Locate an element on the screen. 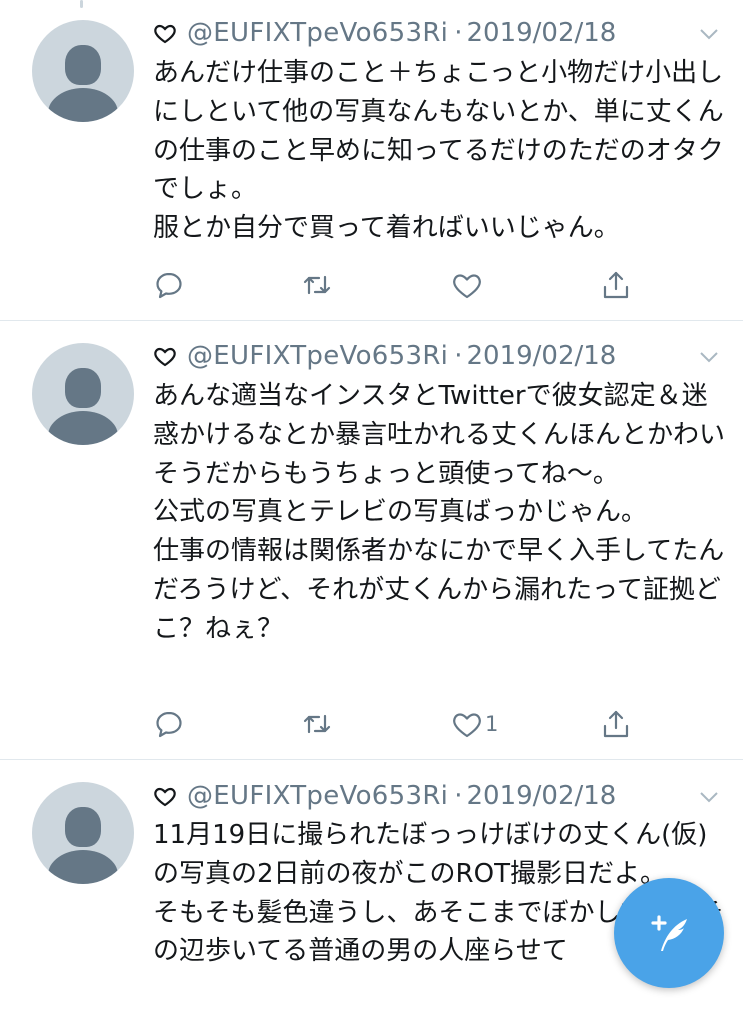 This screenshot has height=1020, width=743. like-button: 1 is located at coordinates (474, 724).